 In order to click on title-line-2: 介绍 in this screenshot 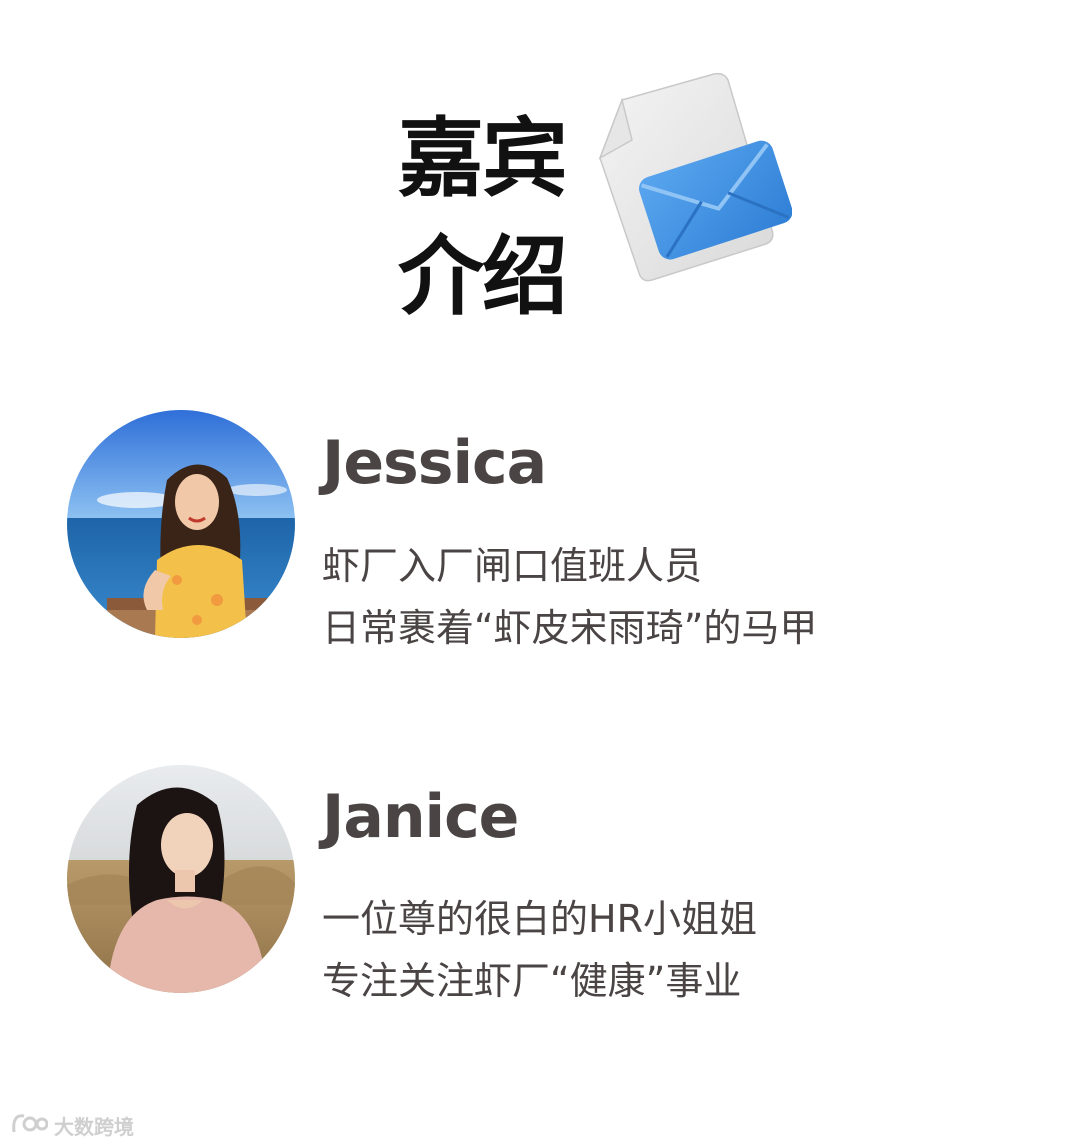, I will do `click(483, 277)`.